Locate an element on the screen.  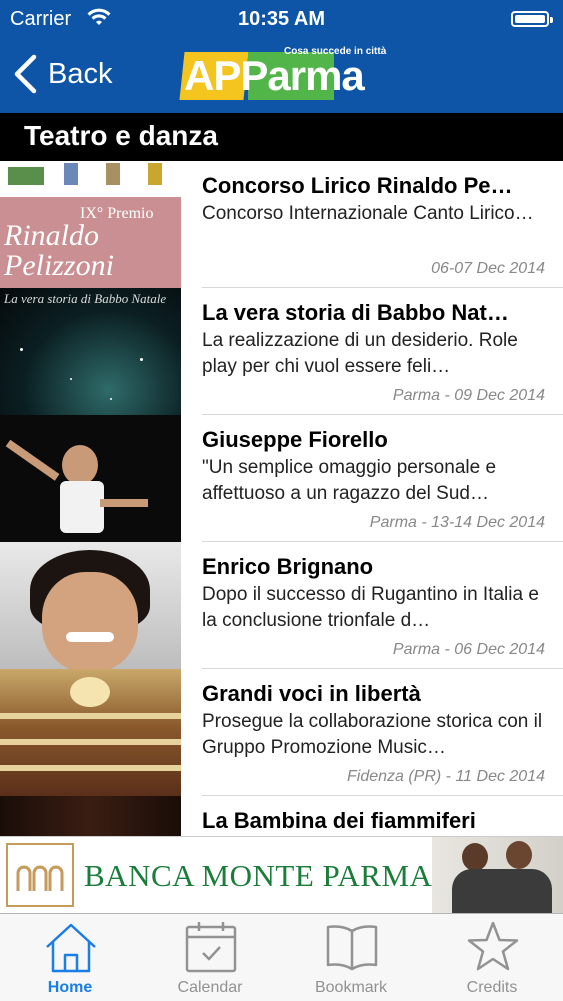
status-bar: Carrier 10:35 AM is located at coordinates (281, 19).